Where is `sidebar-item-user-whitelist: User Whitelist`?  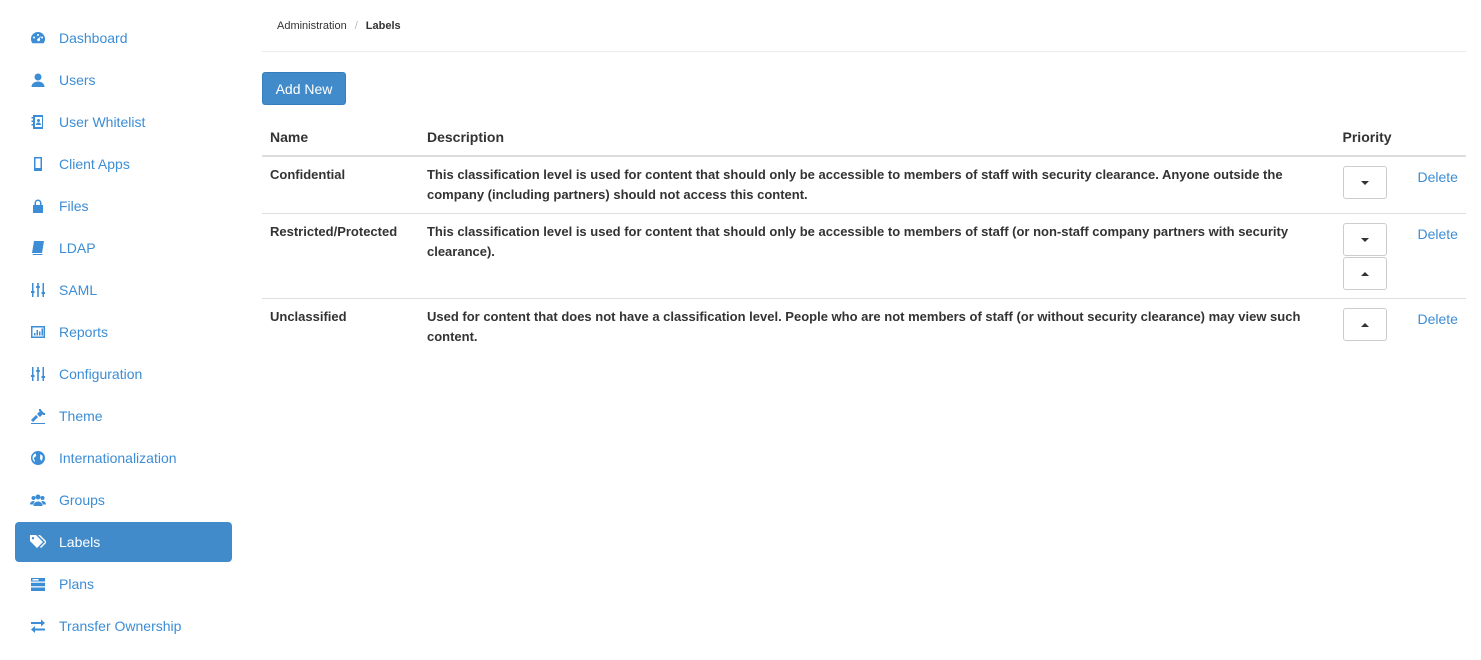
sidebar-item-user-whitelist: User Whitelist is located at coordinates (123, 122).